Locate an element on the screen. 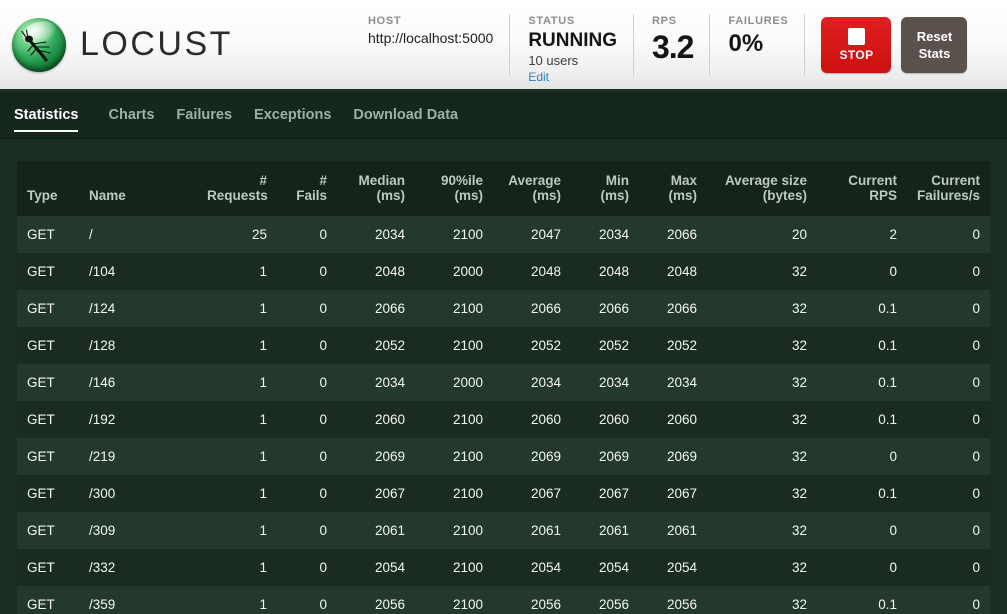  col-type: Type is located at coordinates (48, 188).